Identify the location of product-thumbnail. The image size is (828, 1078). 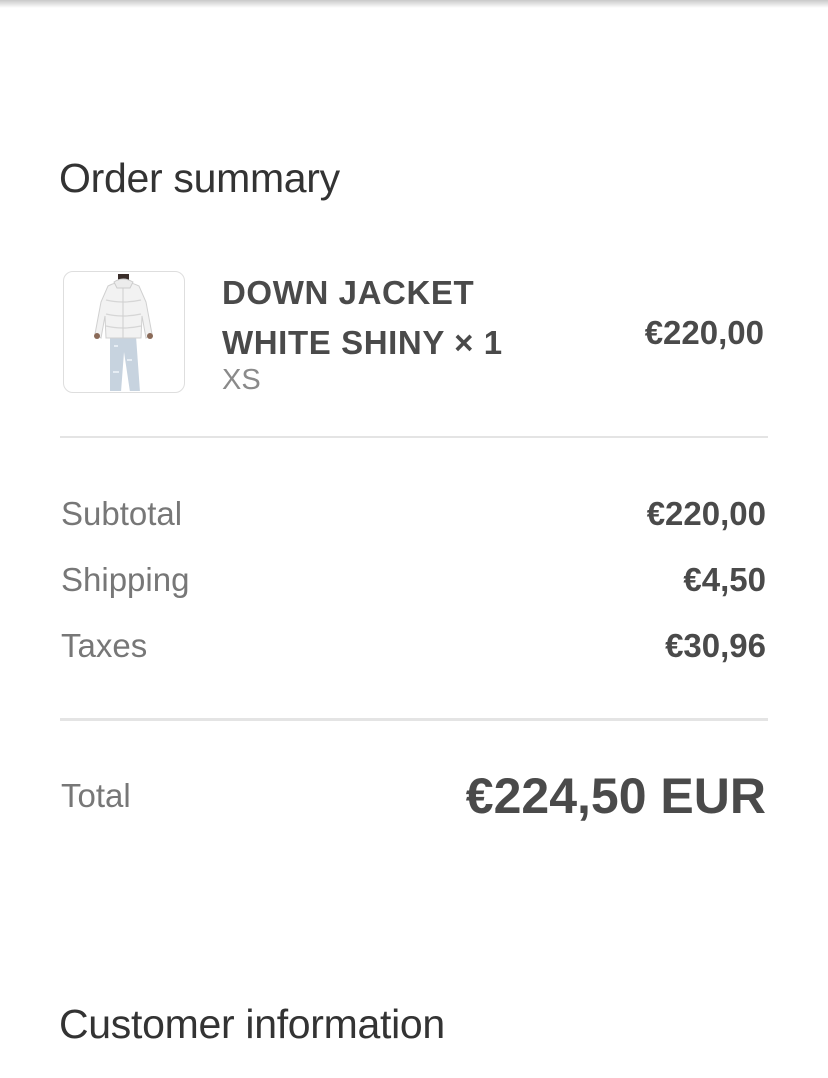
(124, 332).